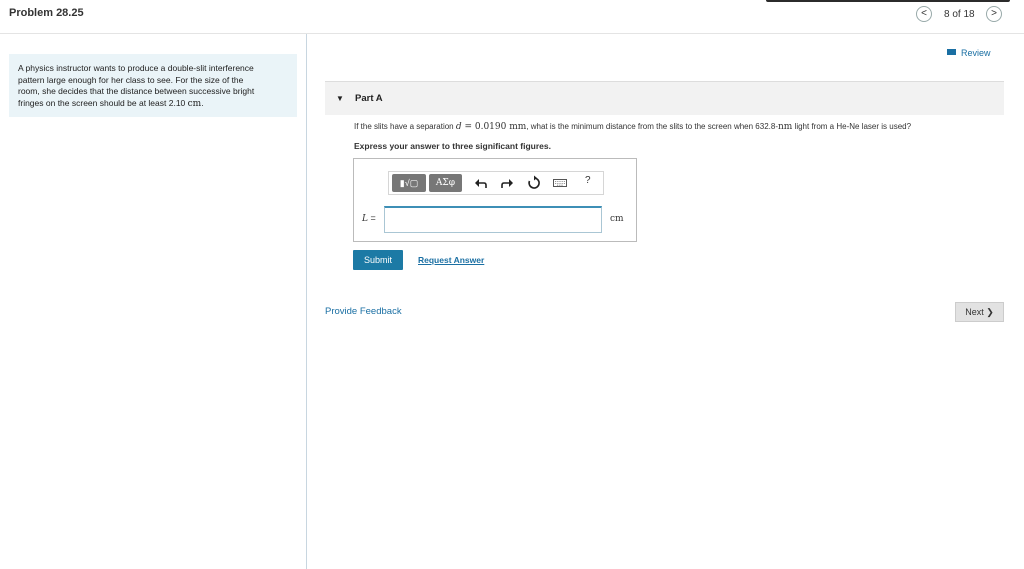 Image resolution: width=1024 pixels, height=569 pixels. Describe the element at coordinates (976, 53) in the screenshot. I see `review-label: Review` at that location.